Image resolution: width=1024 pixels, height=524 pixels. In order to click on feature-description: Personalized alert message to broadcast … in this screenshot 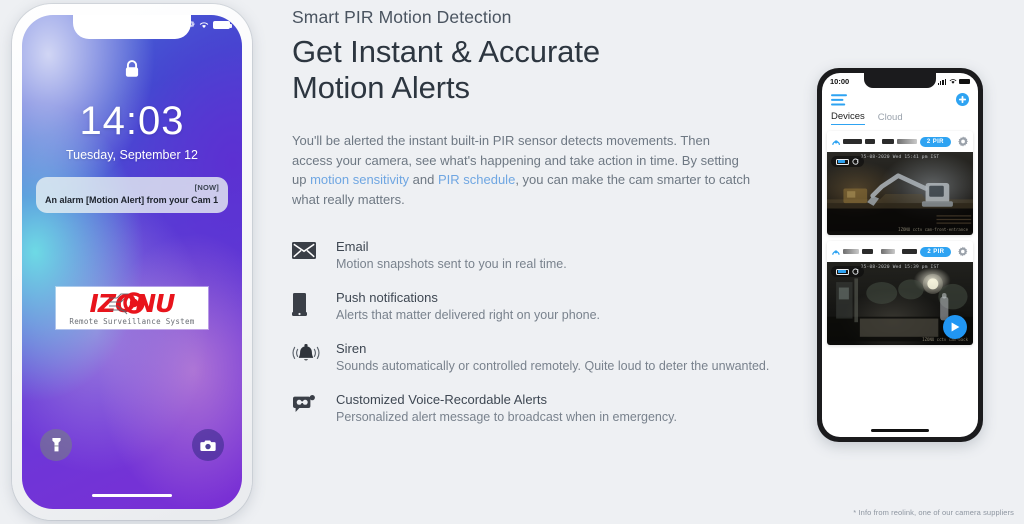, I will do `click(506, 417)`.